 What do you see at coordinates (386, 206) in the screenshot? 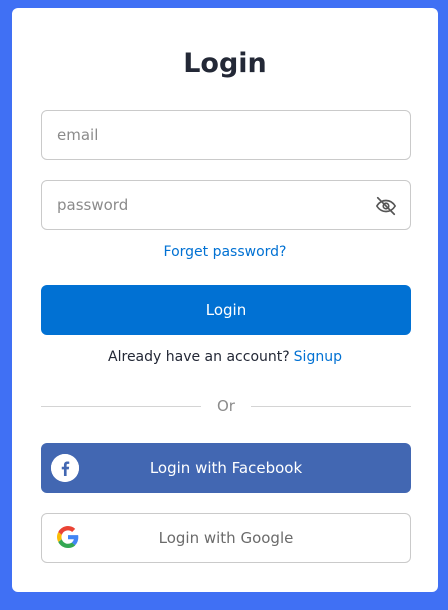
I see `eye-off-icon` at bounding box center [386, 206].